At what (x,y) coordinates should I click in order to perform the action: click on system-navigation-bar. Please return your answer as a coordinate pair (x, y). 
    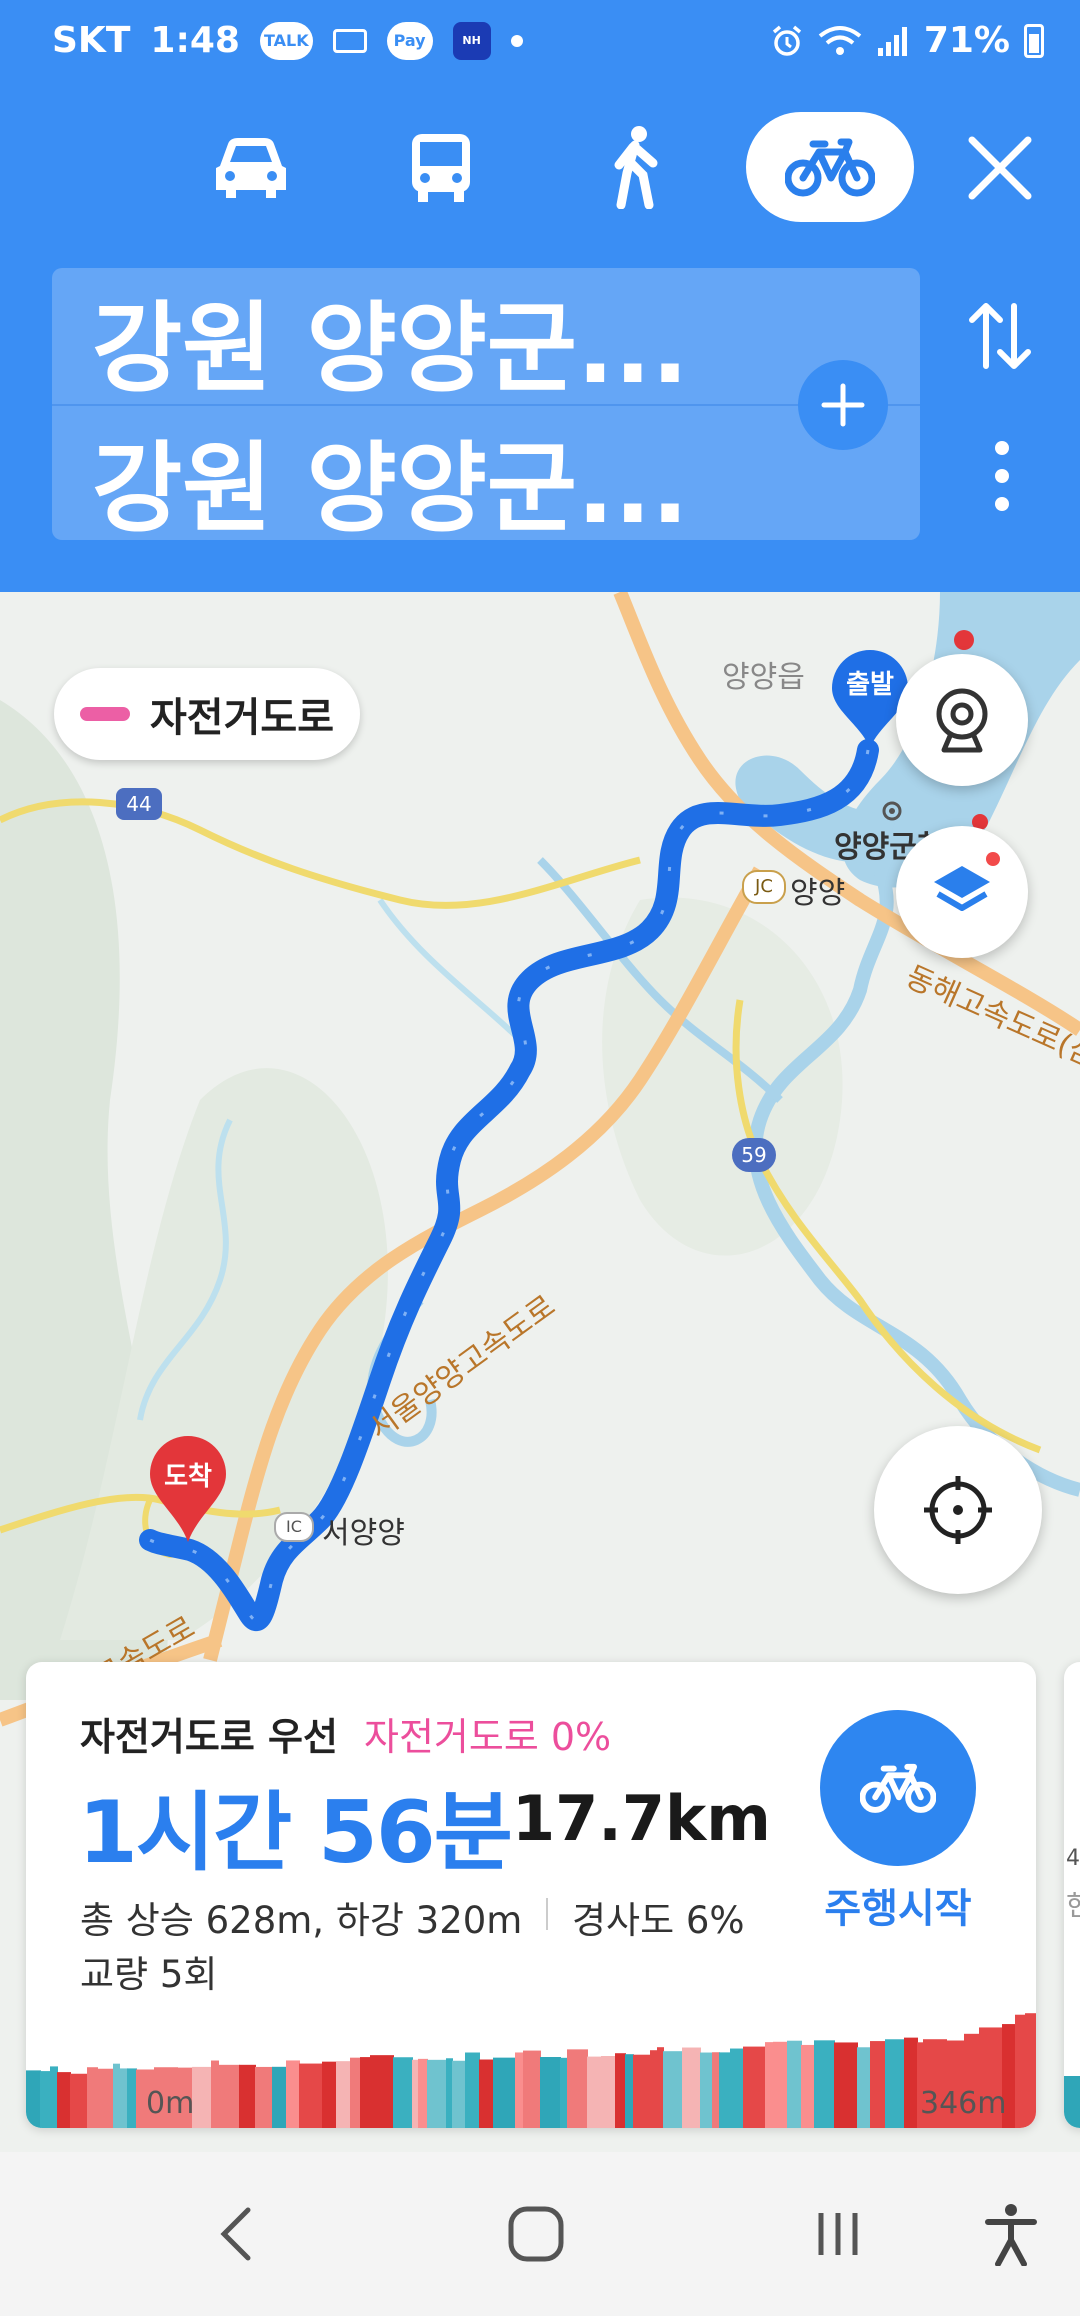
    Looking at the image, I should click on (540, 2234).